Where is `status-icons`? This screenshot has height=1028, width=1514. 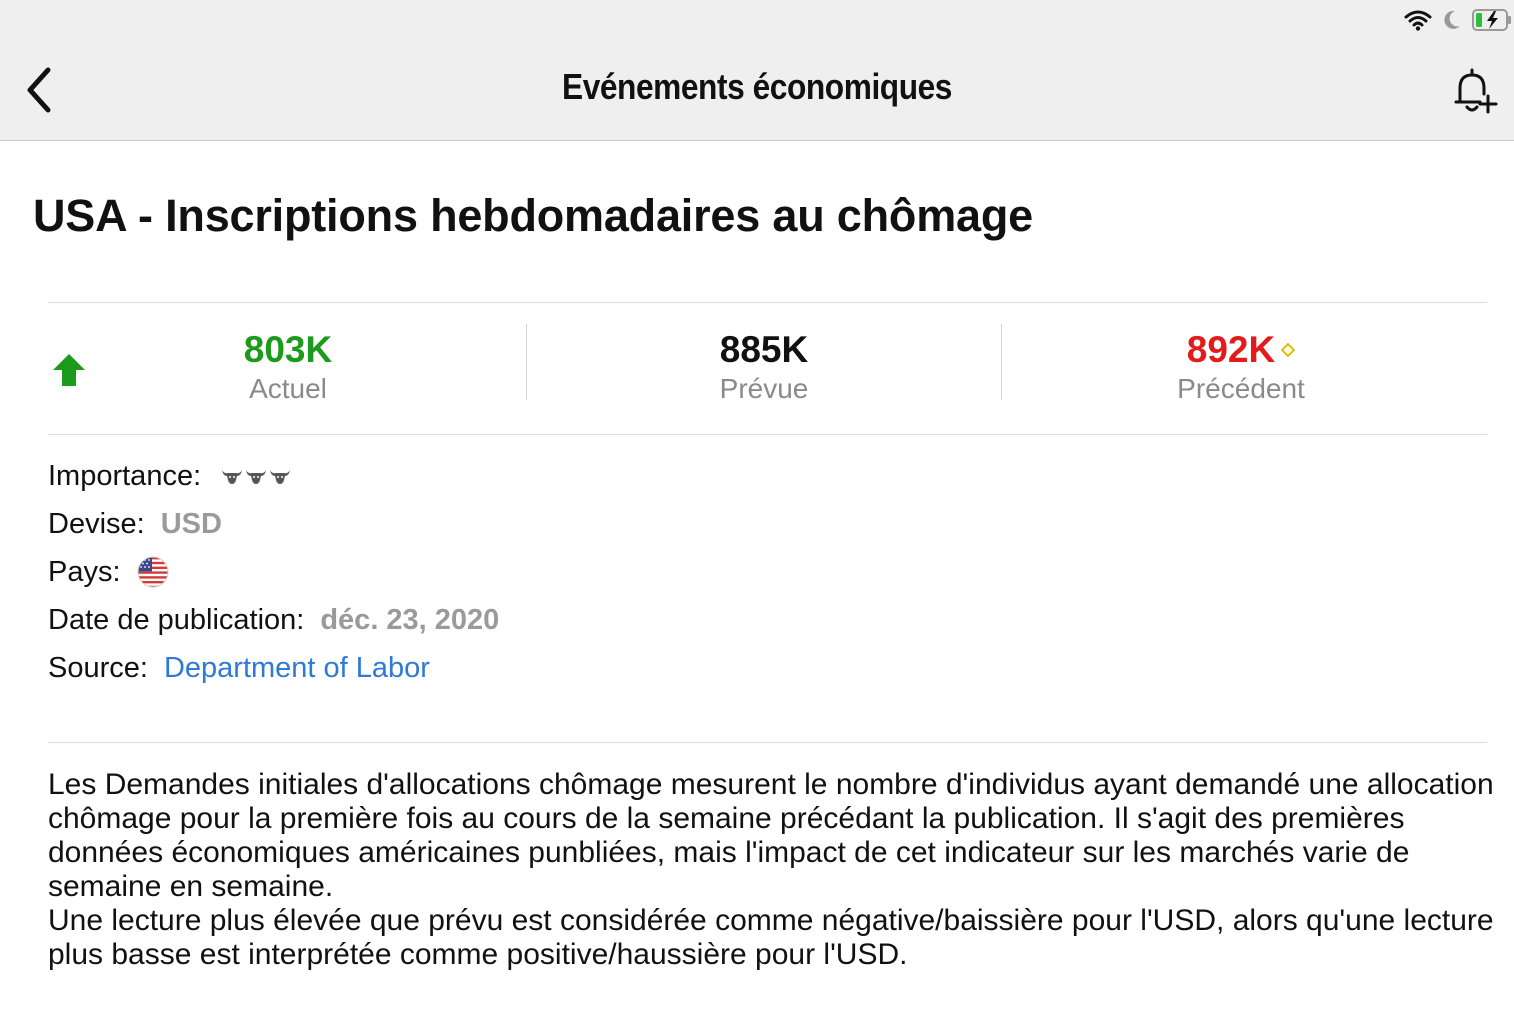
status-icons is located at coordinates (1459, 20).